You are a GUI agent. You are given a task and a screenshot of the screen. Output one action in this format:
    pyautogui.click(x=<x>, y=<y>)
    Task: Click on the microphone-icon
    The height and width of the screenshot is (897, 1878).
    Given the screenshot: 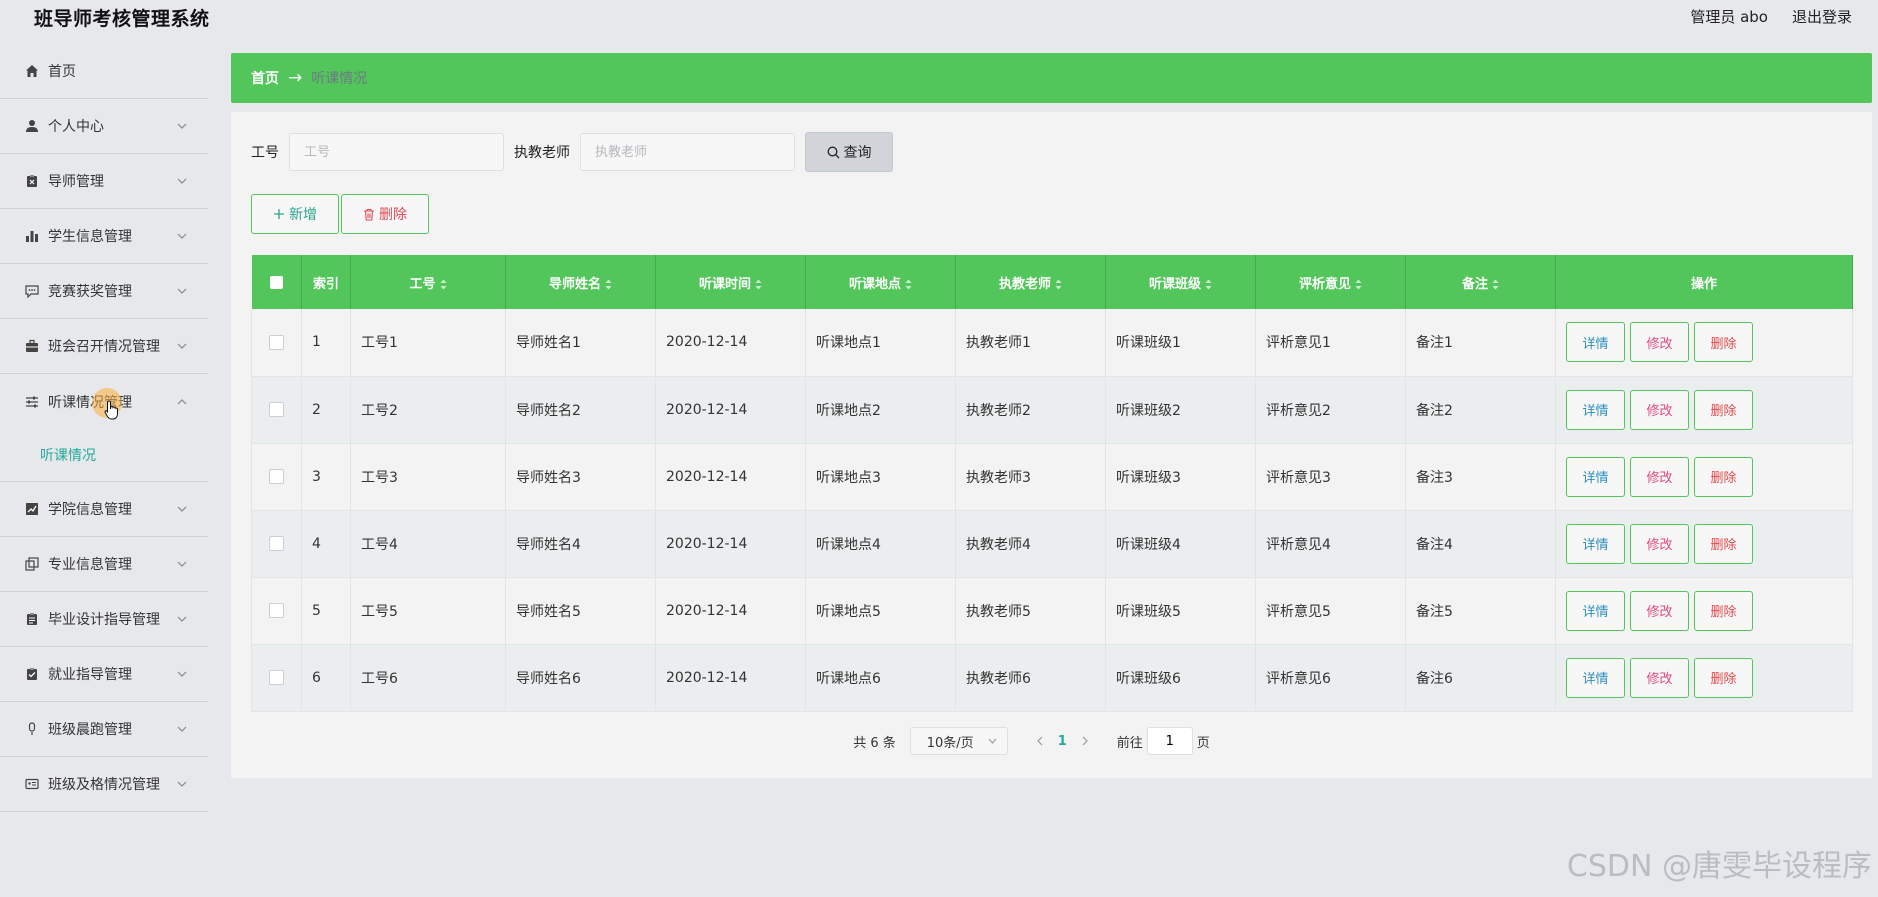 What is the action you would take?
    pyautogui.click(x=32, y=729)
    